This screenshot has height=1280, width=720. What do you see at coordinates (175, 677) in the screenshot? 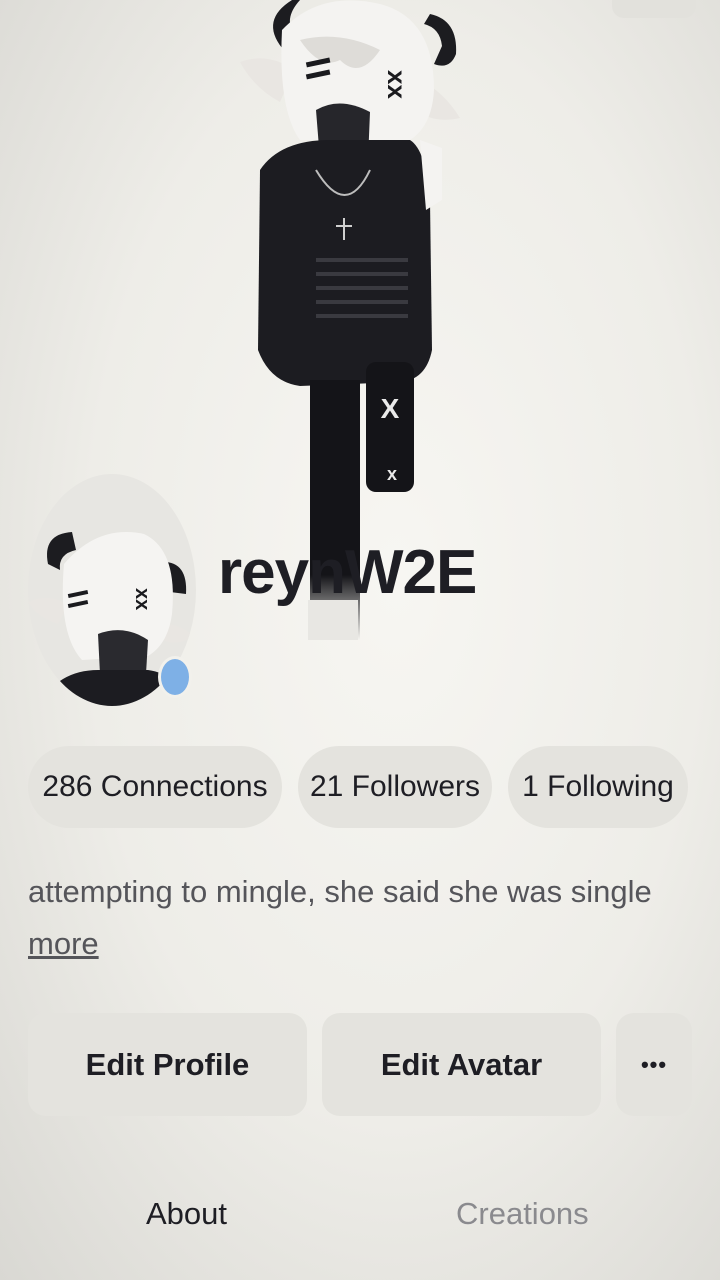
I see `online-status-indicator` at bounding box center [175, 677].